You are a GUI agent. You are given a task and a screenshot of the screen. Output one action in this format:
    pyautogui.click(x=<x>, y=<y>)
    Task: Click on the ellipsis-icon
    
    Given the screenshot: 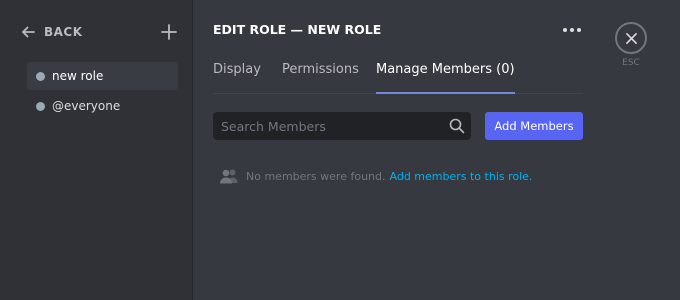 What is the action you would take?
    pyautogui.click(x=572, y=30)
    